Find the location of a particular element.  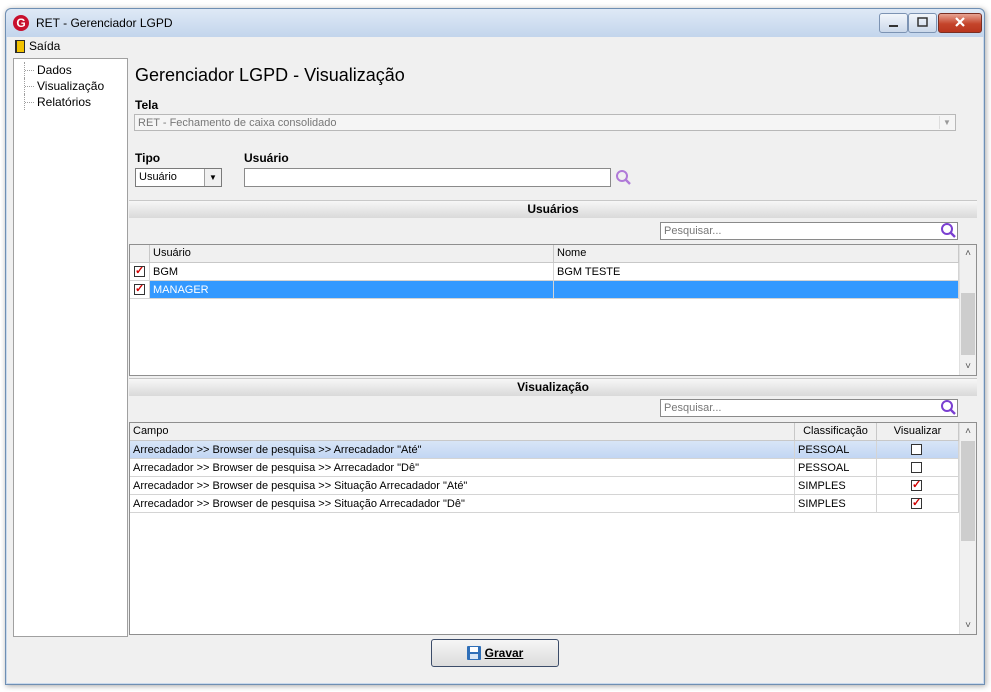

usuarios-row: BGM BGM TESTE is located at coordinates (544, 272).